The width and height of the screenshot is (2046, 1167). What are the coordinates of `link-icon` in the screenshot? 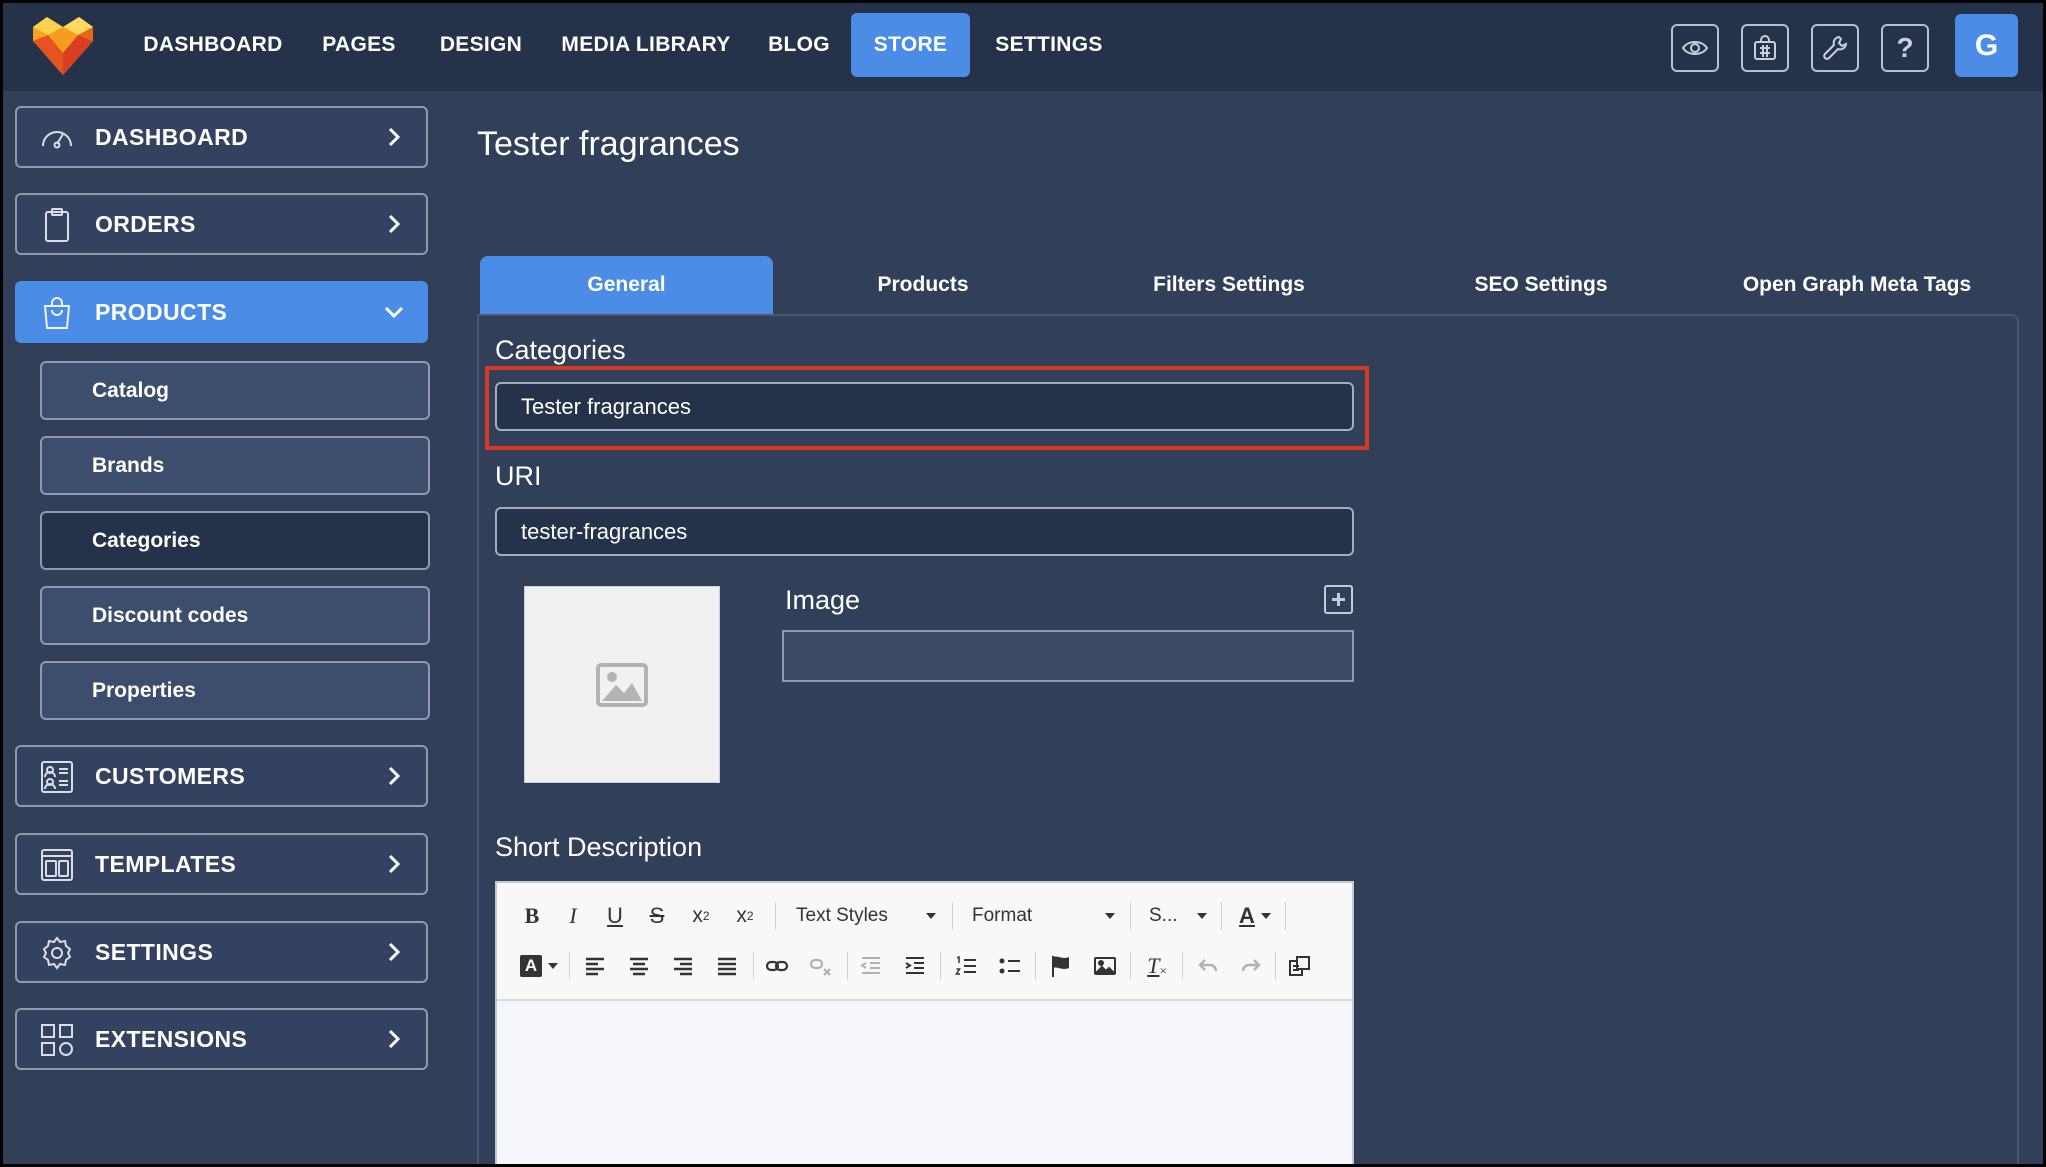 It's located at (777, 966).